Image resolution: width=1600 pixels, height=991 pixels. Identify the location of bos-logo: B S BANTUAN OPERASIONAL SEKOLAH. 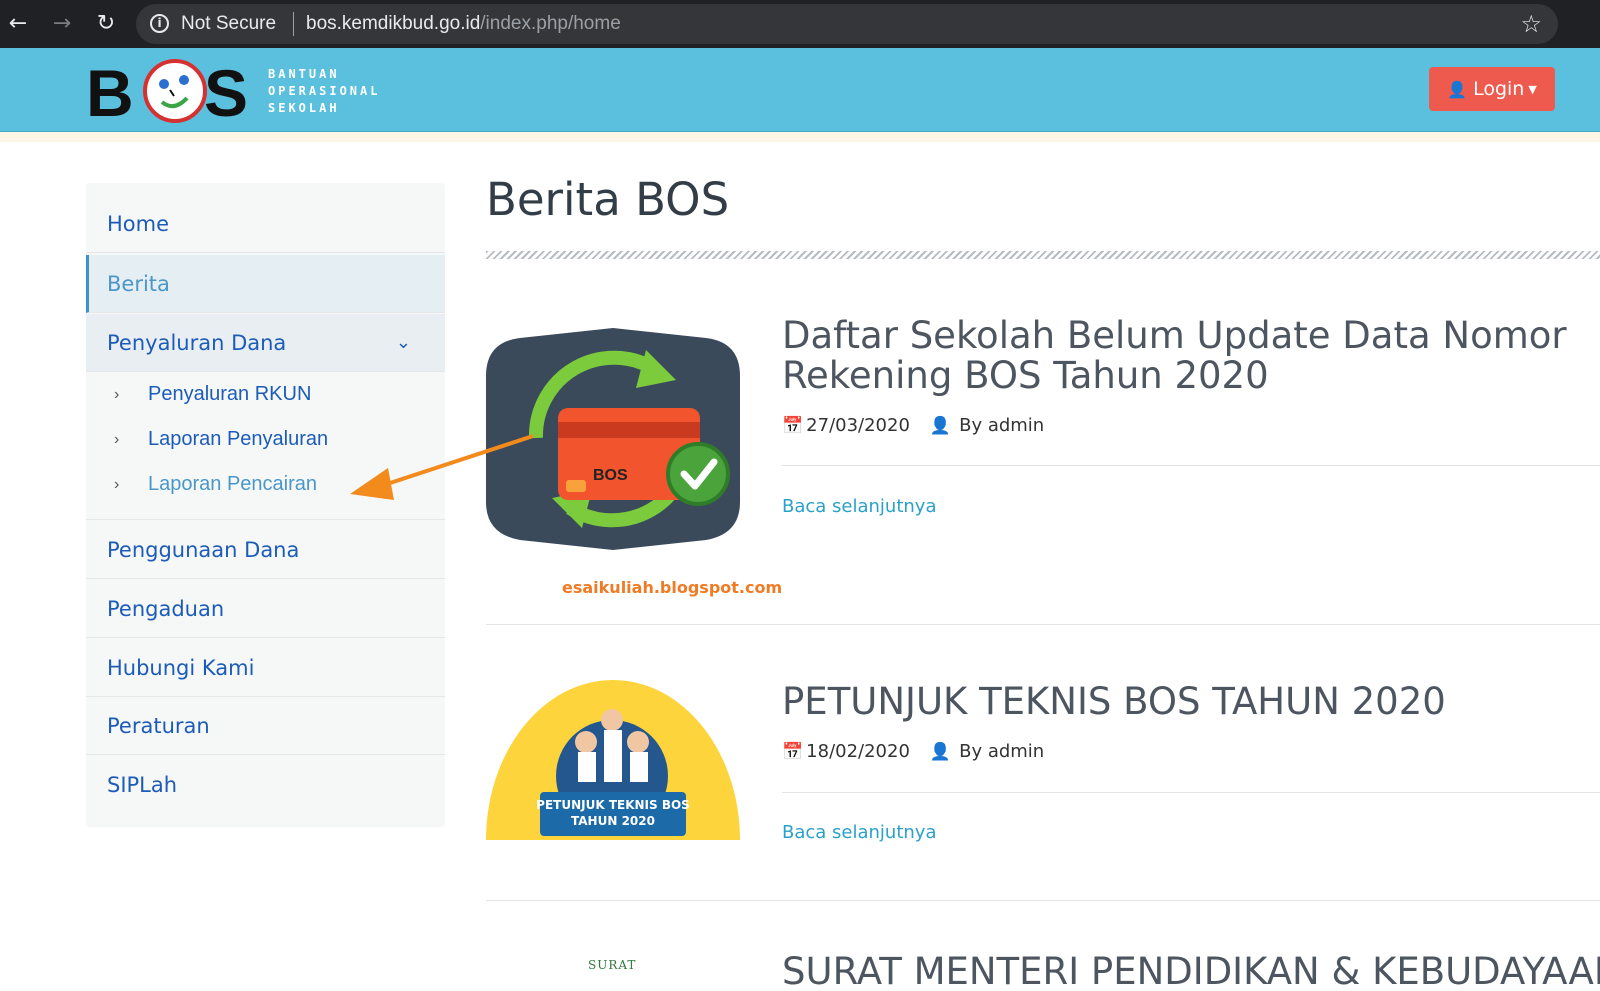
(231, 93).